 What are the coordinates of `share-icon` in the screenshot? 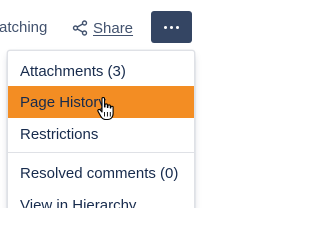 It's located at (80, 28).